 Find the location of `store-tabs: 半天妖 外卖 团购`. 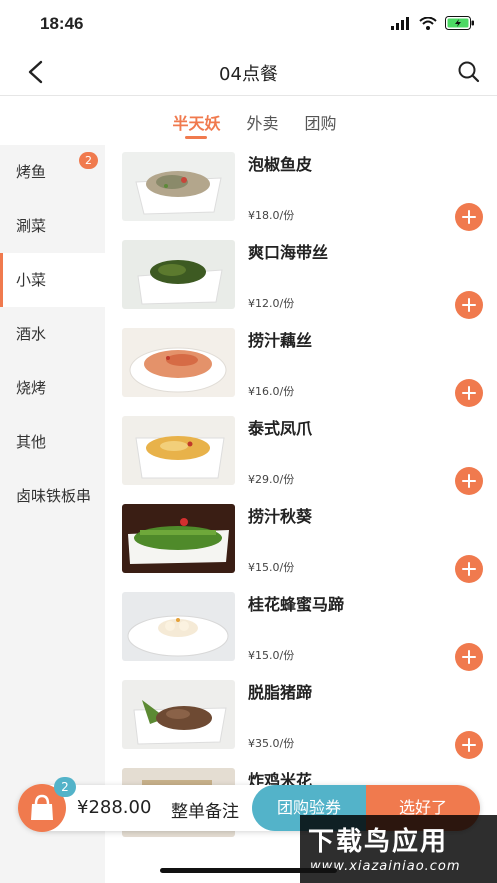

store-tabs: 半天妖 外卖 团购 is located at coordinates (248, 120).